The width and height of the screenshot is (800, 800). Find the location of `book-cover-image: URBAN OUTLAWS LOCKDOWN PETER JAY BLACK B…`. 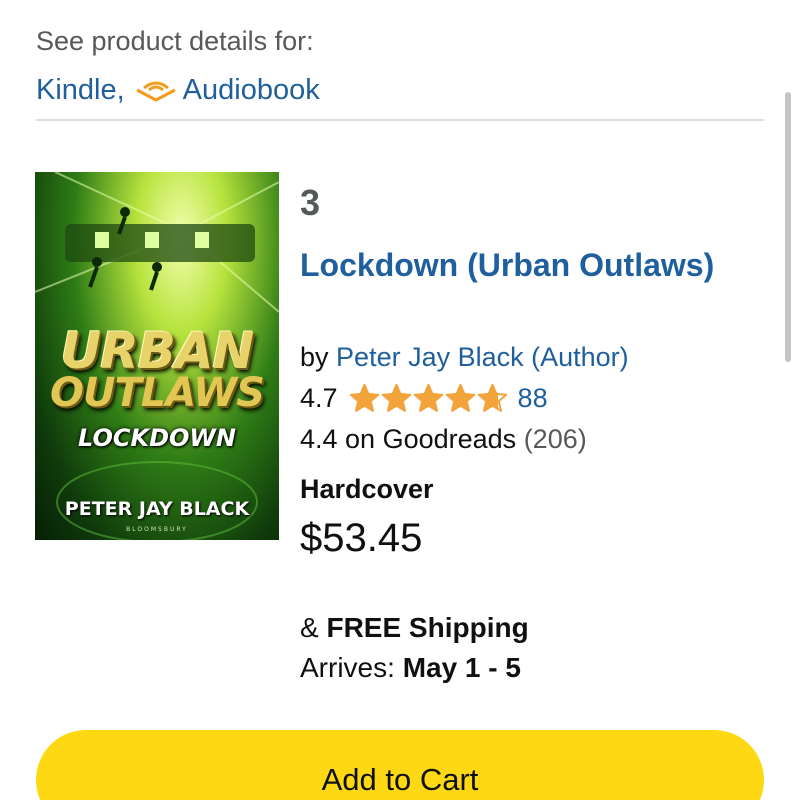

book-cover-image: URBAN OUTLAWS LOCKDOWN PETER JAY BLACK B… is located at coordinates (157, 356).